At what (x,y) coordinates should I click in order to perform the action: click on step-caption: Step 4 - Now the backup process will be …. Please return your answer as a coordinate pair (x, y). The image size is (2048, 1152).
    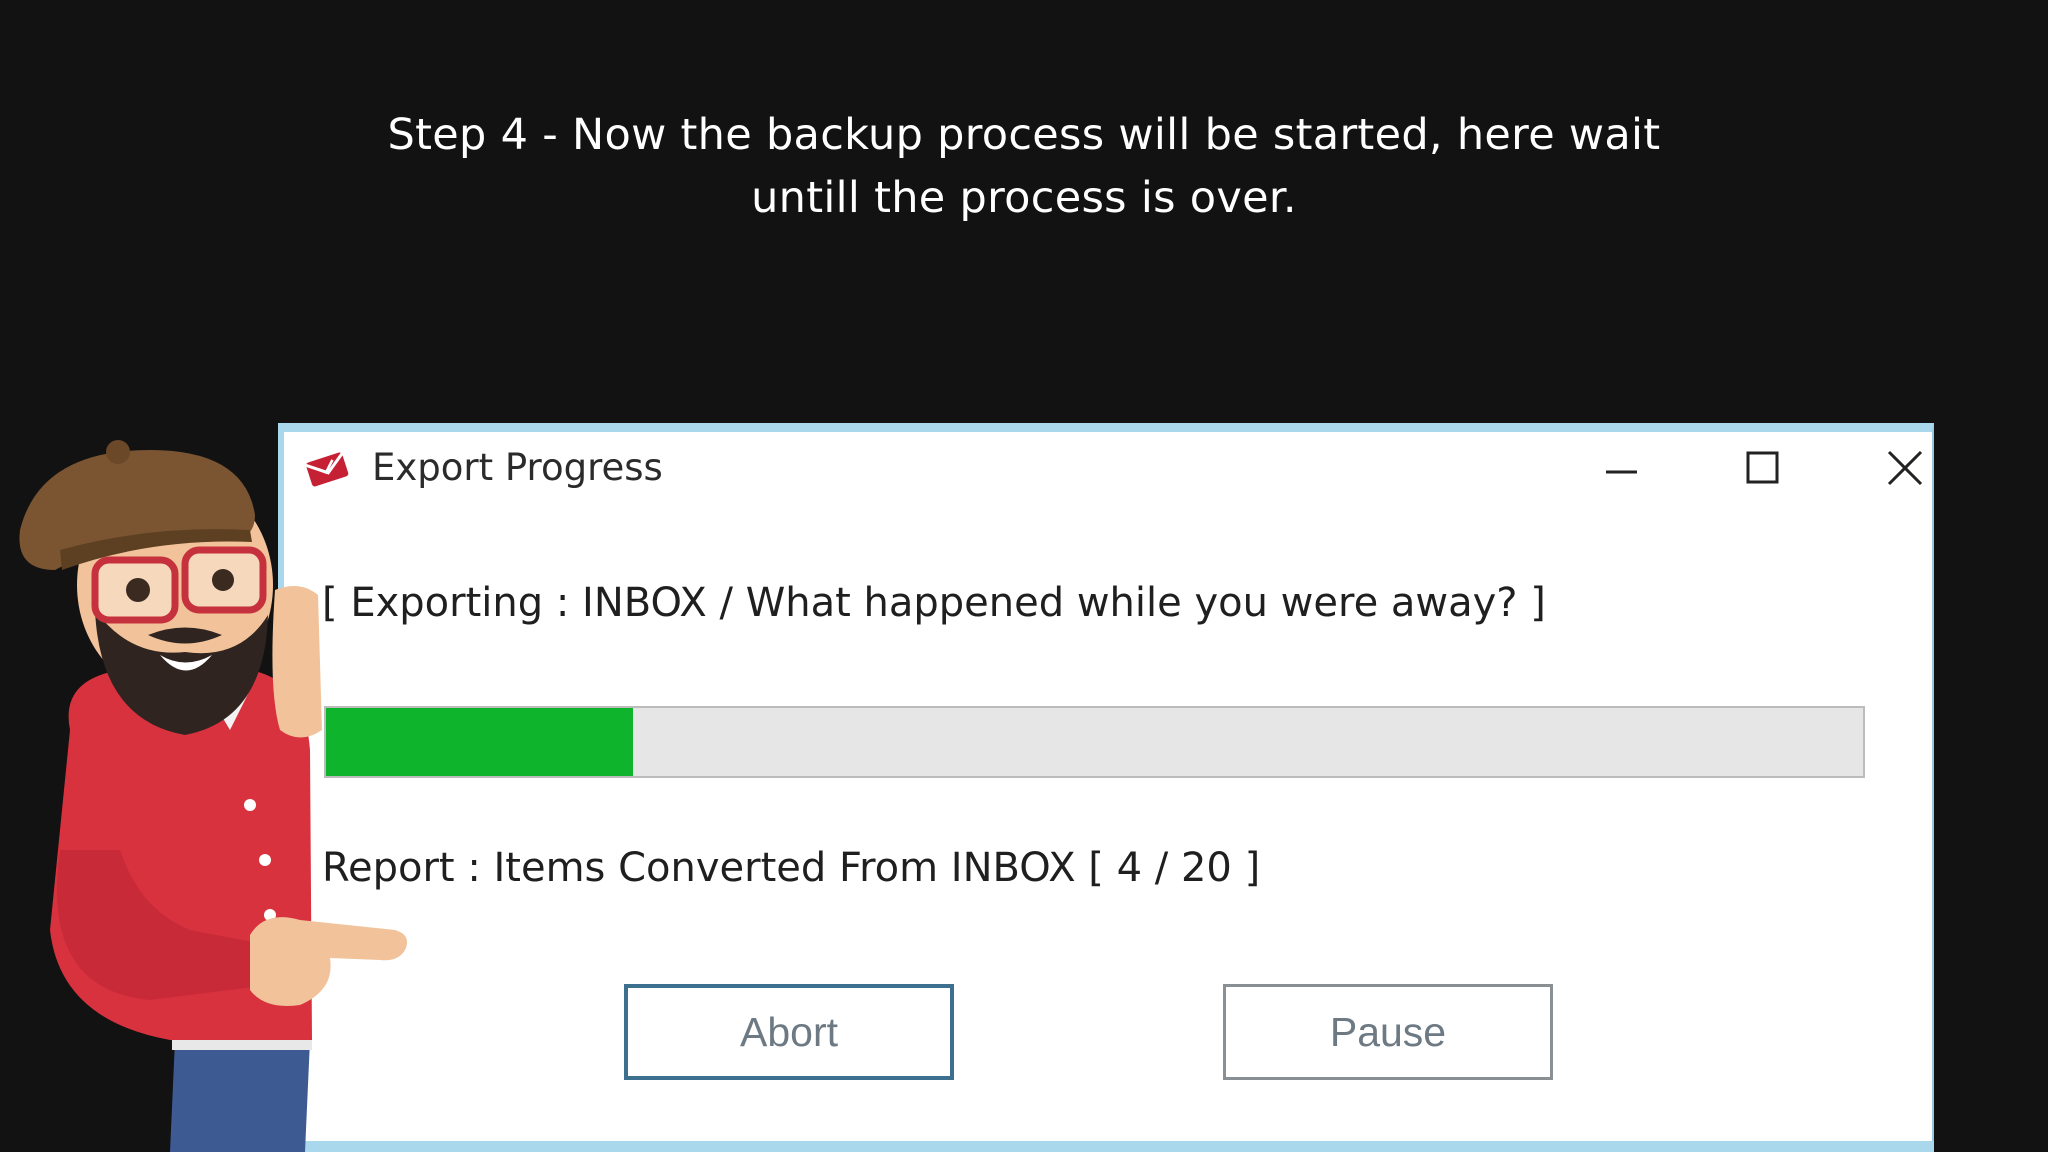
    Looking at the image, I should click on (1024, 167).